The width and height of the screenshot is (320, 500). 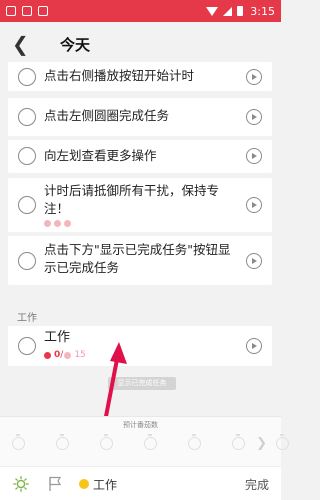 What do you see at coordinates (100, 155) in the screenshot?
I see `task-title: 向左划查看更多操作` at bounding box center [100, 155].